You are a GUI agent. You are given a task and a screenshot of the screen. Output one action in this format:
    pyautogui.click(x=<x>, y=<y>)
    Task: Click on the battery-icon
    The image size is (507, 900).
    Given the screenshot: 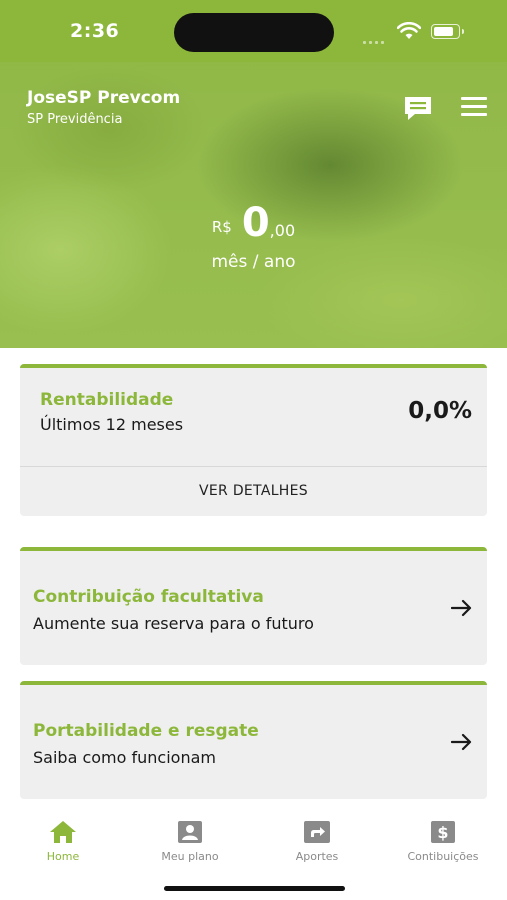 What is the action you would take?
    pyautogui.click(x=447, y=31)
    